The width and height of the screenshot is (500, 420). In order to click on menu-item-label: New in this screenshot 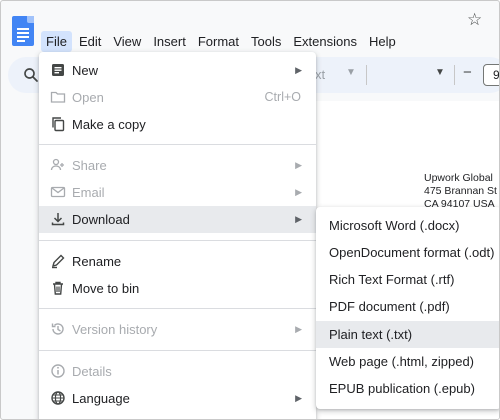, I will do `click(85, 70)`.